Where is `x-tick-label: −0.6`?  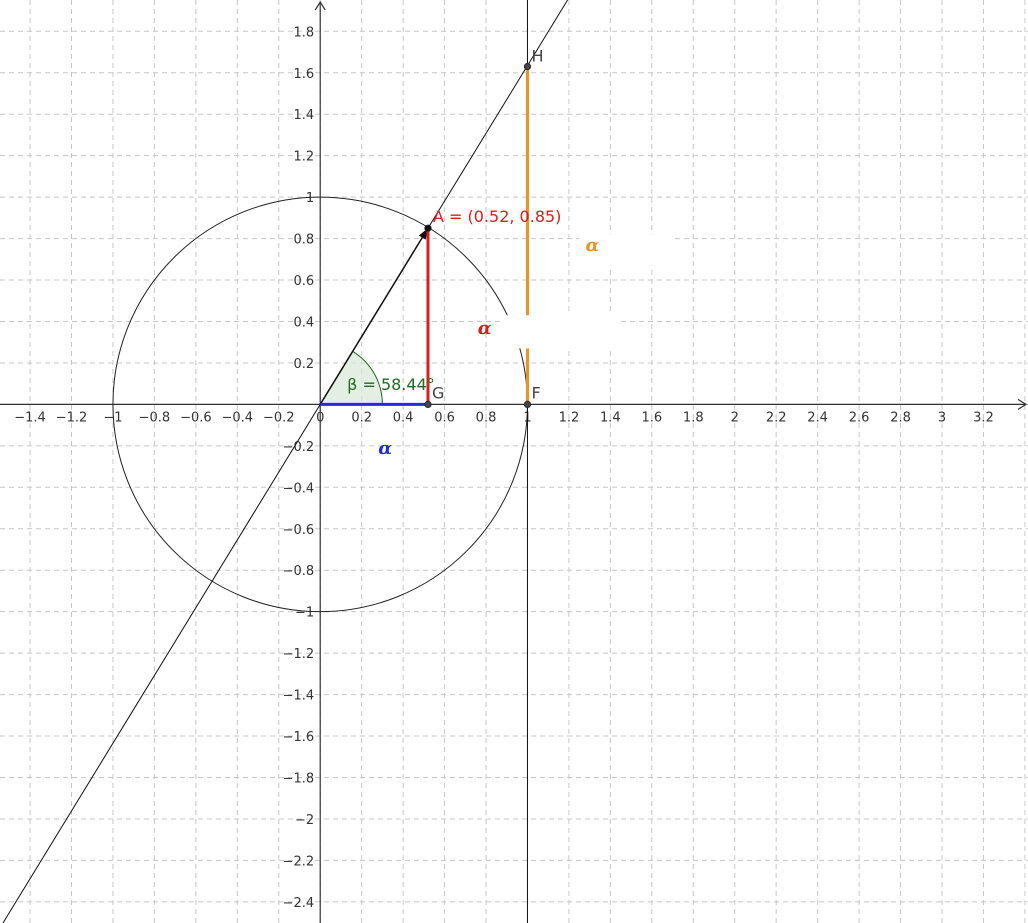 x-tick-label: −0.6 is located at coordinates (196, 417).